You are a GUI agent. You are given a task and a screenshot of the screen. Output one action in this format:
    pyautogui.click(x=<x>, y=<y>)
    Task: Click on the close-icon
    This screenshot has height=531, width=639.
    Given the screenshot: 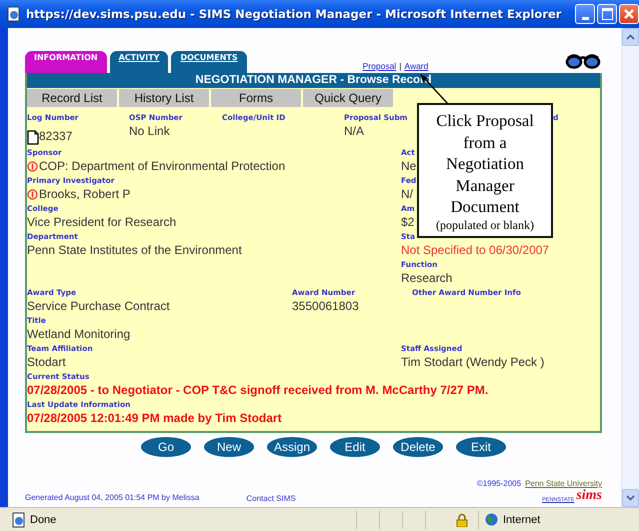 What is the action you would take?
    pyautogui.click(x=629, y=14)
    